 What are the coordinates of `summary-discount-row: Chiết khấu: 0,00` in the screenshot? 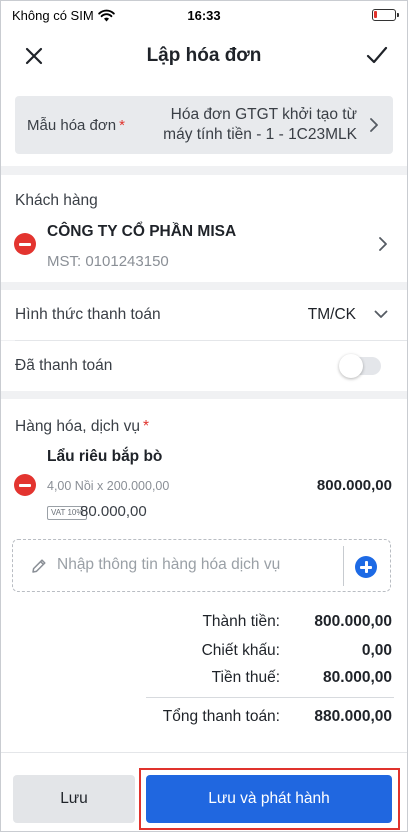 It's located at (204, 654).